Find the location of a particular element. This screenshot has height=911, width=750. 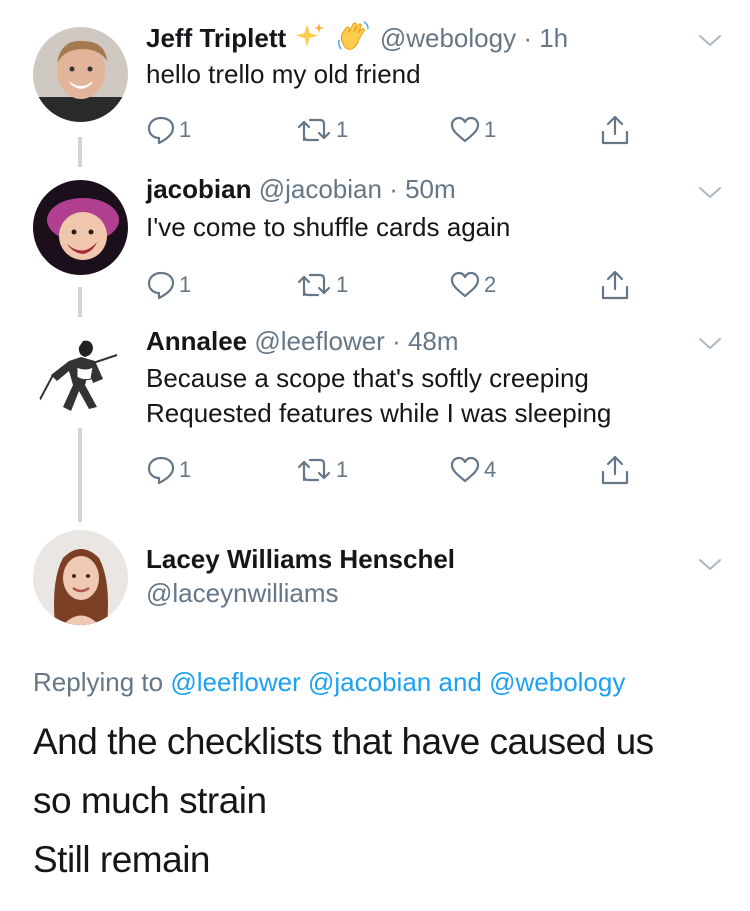

like-button: 1 is located at coordinates (473, 130).